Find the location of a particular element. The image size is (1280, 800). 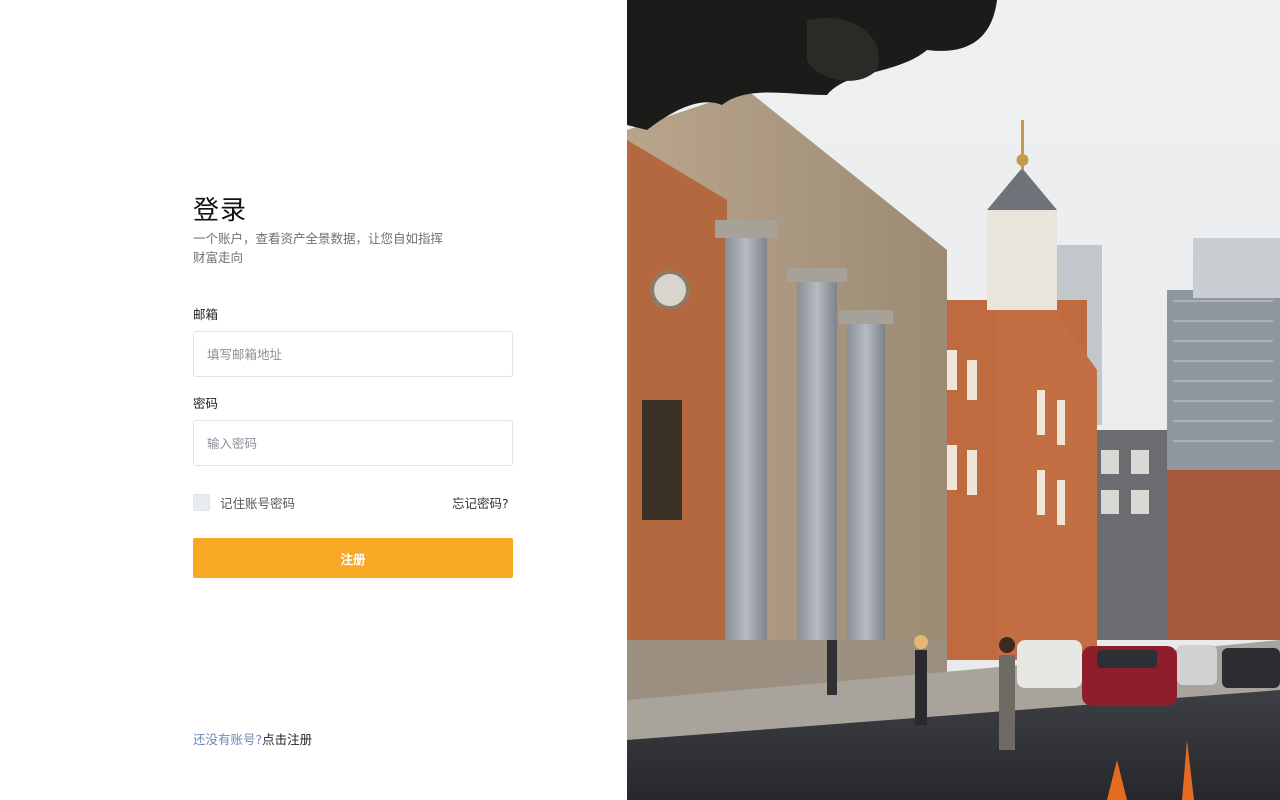

remember-label: 记住账号密码 is located at coordinates (258, 503).